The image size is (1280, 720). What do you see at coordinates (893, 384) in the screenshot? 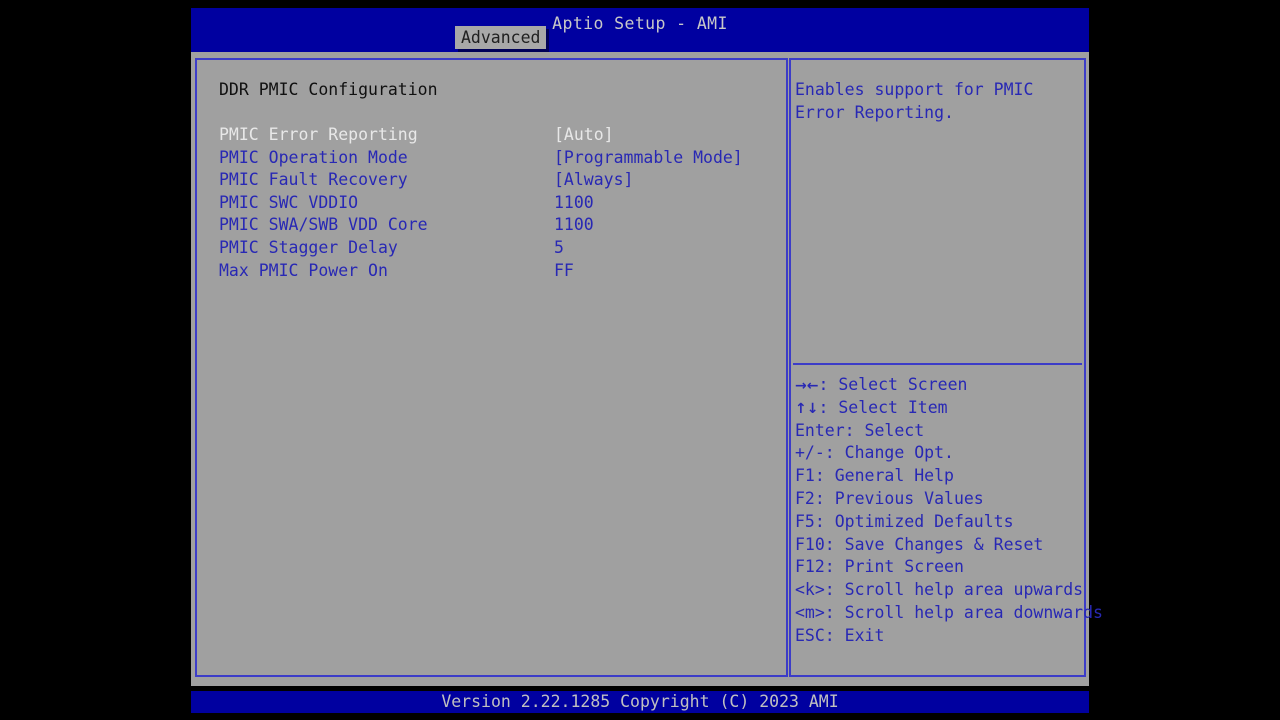
I see `keyboard-hint-label: : Select Screen` at bounding box center [893, 384].